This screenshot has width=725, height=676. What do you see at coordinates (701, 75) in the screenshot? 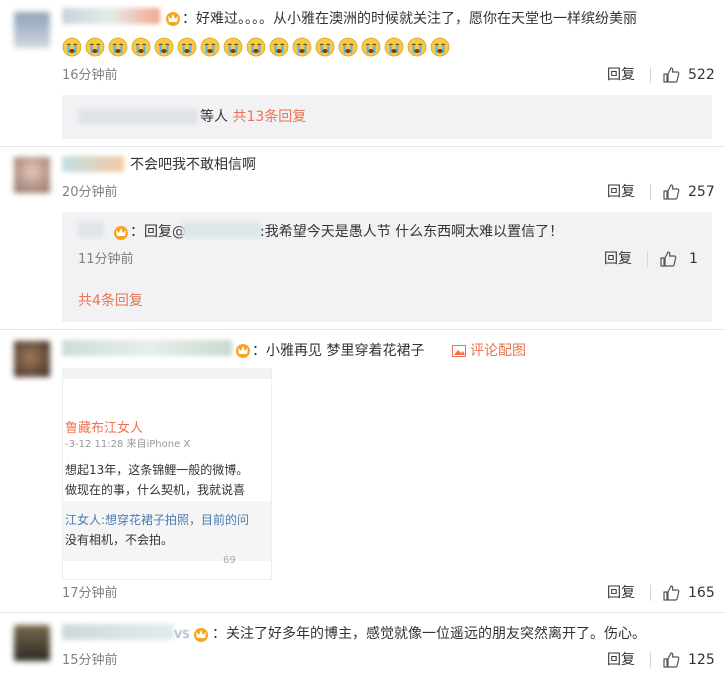
I see `like-count: 522` at bounding box center [701, 75].